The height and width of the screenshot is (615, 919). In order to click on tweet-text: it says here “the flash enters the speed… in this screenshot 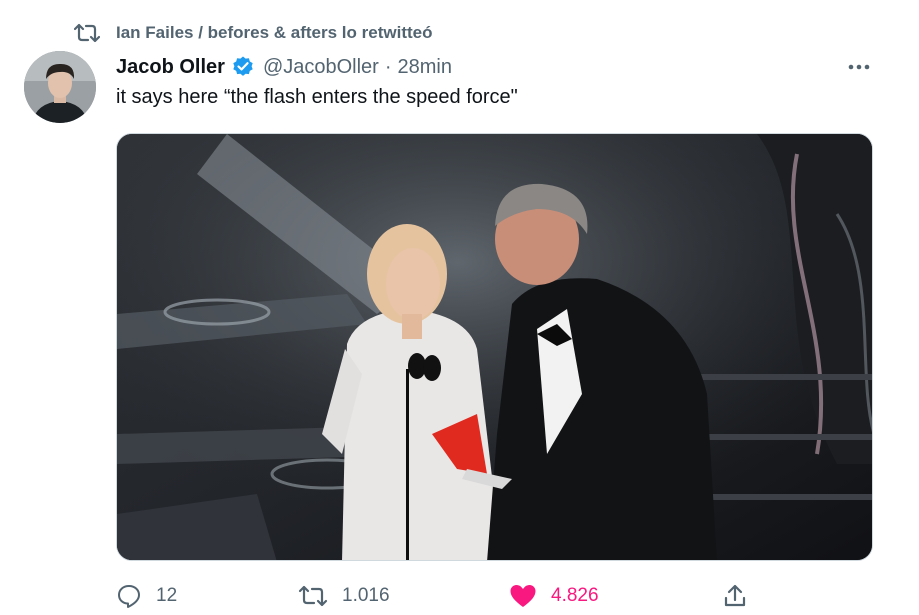, I will do `click(317, 97)`.